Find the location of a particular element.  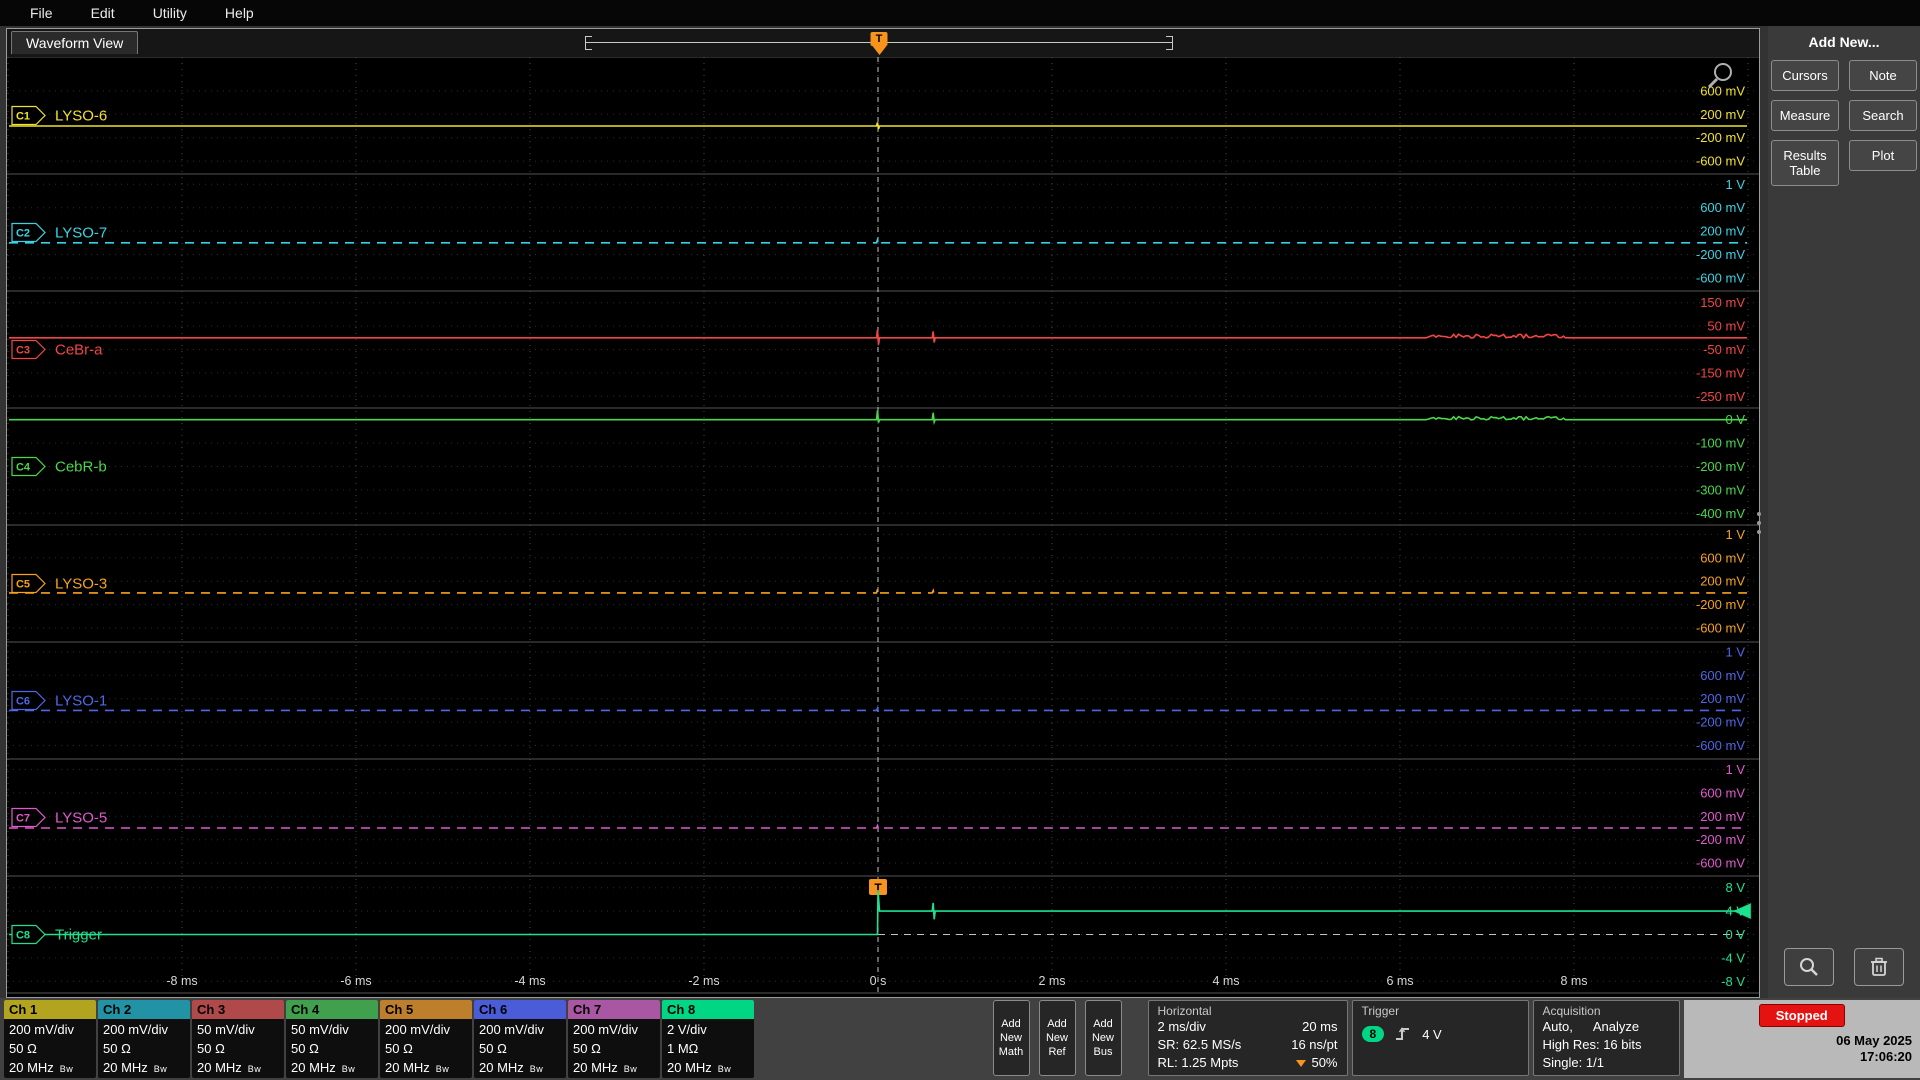

channel-5-impedance: 50 Ω is located at coordinates (399, 1048).